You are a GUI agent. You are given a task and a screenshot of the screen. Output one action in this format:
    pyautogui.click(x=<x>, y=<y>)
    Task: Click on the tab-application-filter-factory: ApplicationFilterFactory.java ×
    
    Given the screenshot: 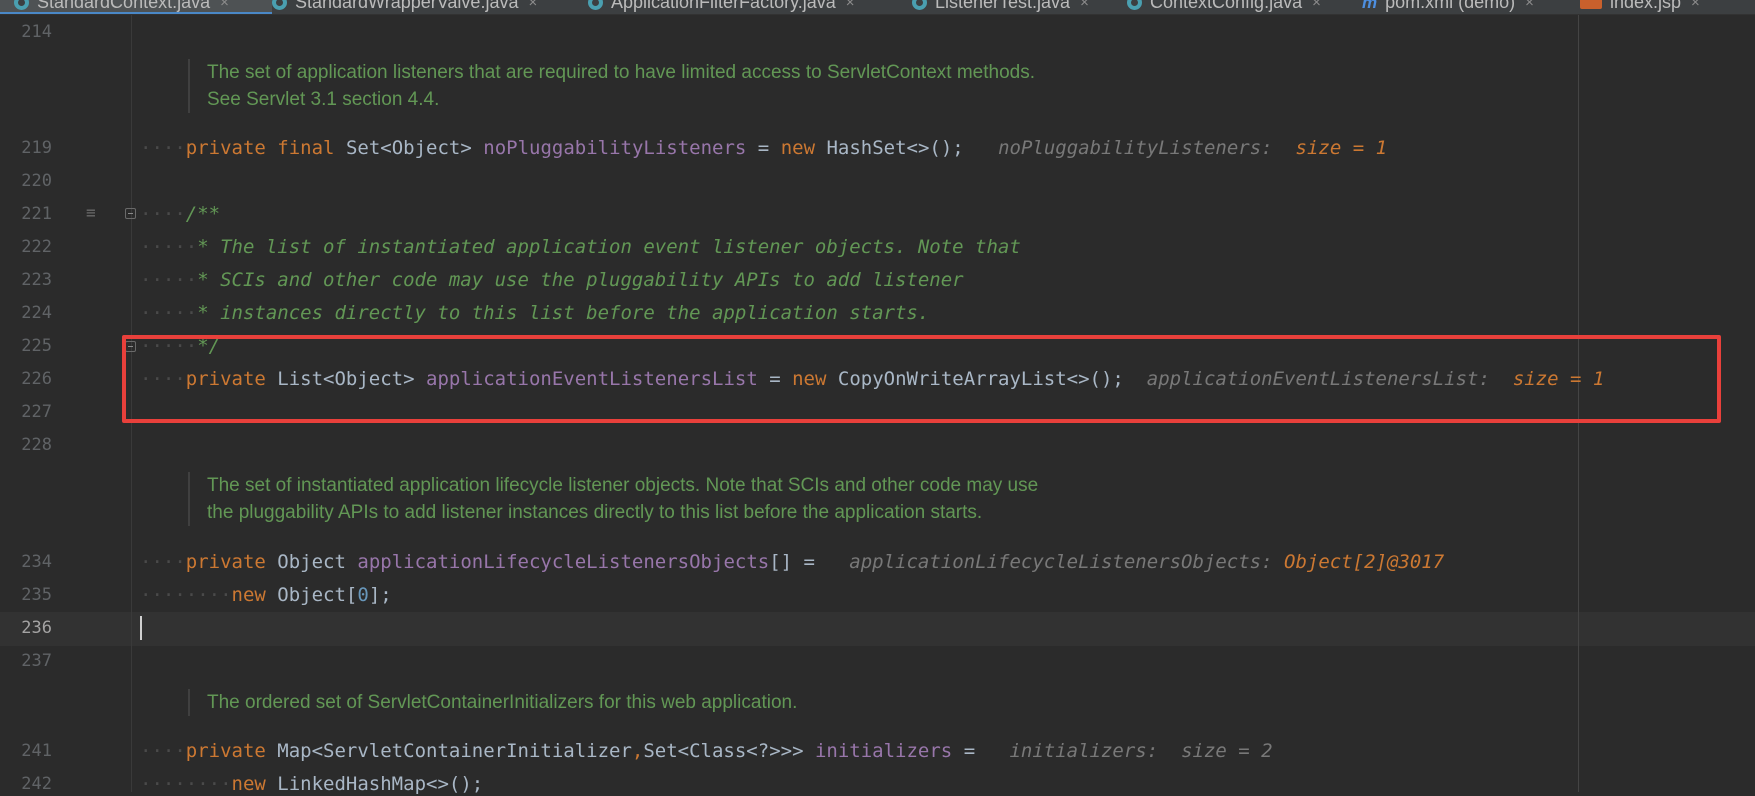 What is the action you would take?
    pyautogui.click(x=721, y=7)
    